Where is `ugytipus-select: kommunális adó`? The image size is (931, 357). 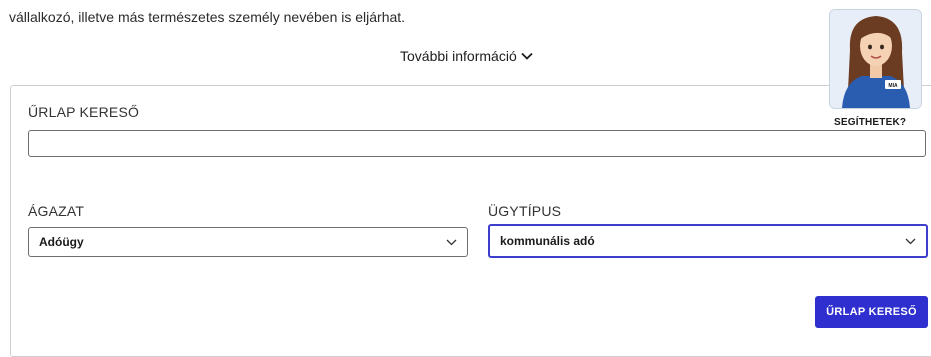
ugytipus-select: kommunális adó is located at coordinates (708, 241).